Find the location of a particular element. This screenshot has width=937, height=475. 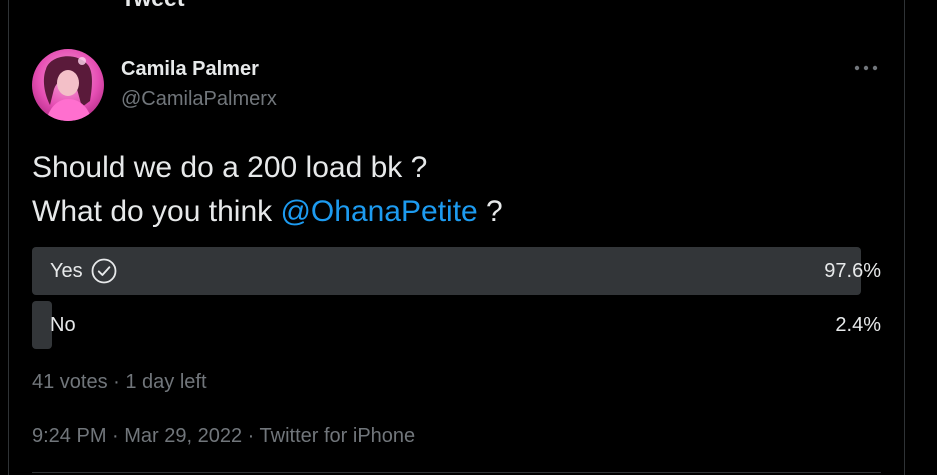

poll-option-text: No is located at coordinates (63, 324).